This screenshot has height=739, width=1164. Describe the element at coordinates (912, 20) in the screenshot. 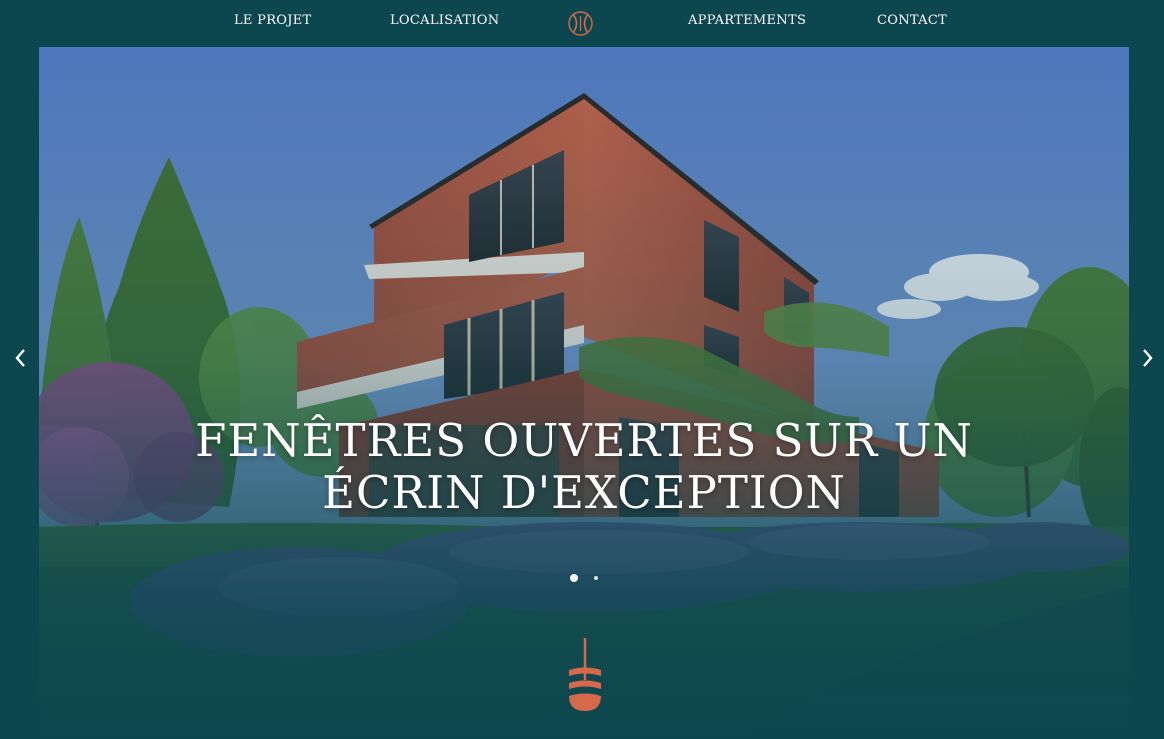

I see `nav-link-contact: CONTACT` at that location.